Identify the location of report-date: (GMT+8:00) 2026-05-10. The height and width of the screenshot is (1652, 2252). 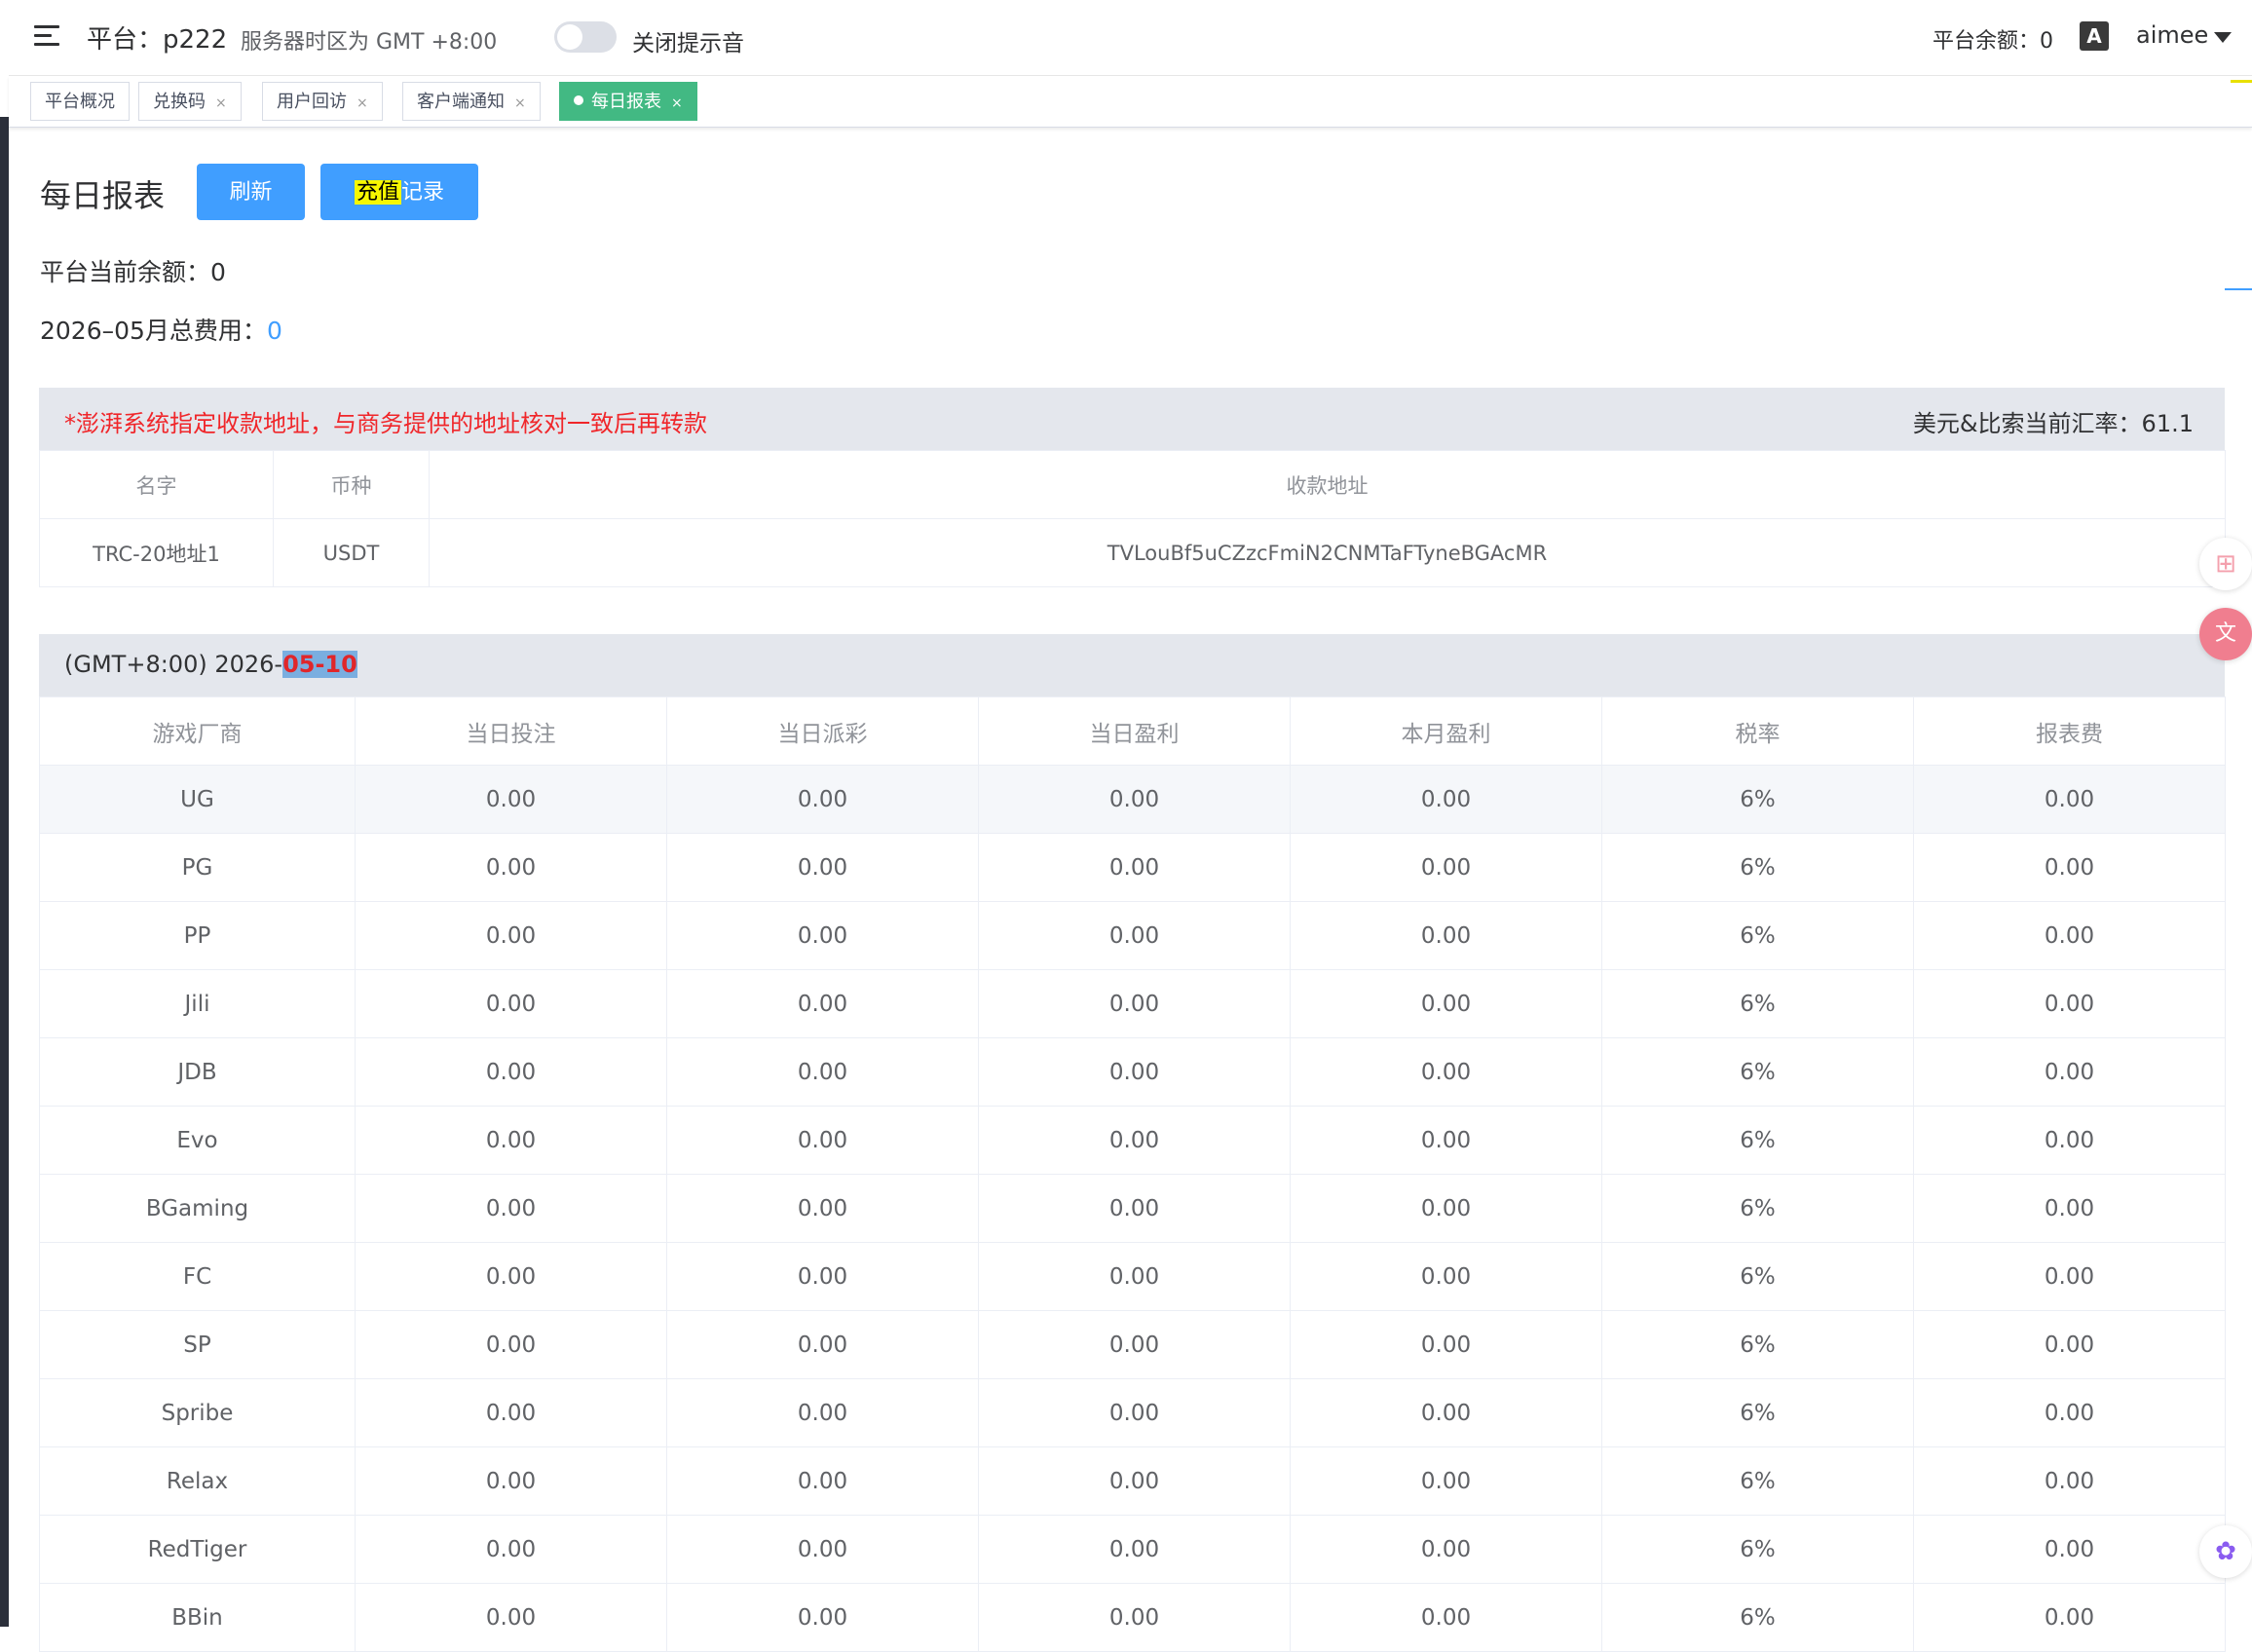
(210, 665).